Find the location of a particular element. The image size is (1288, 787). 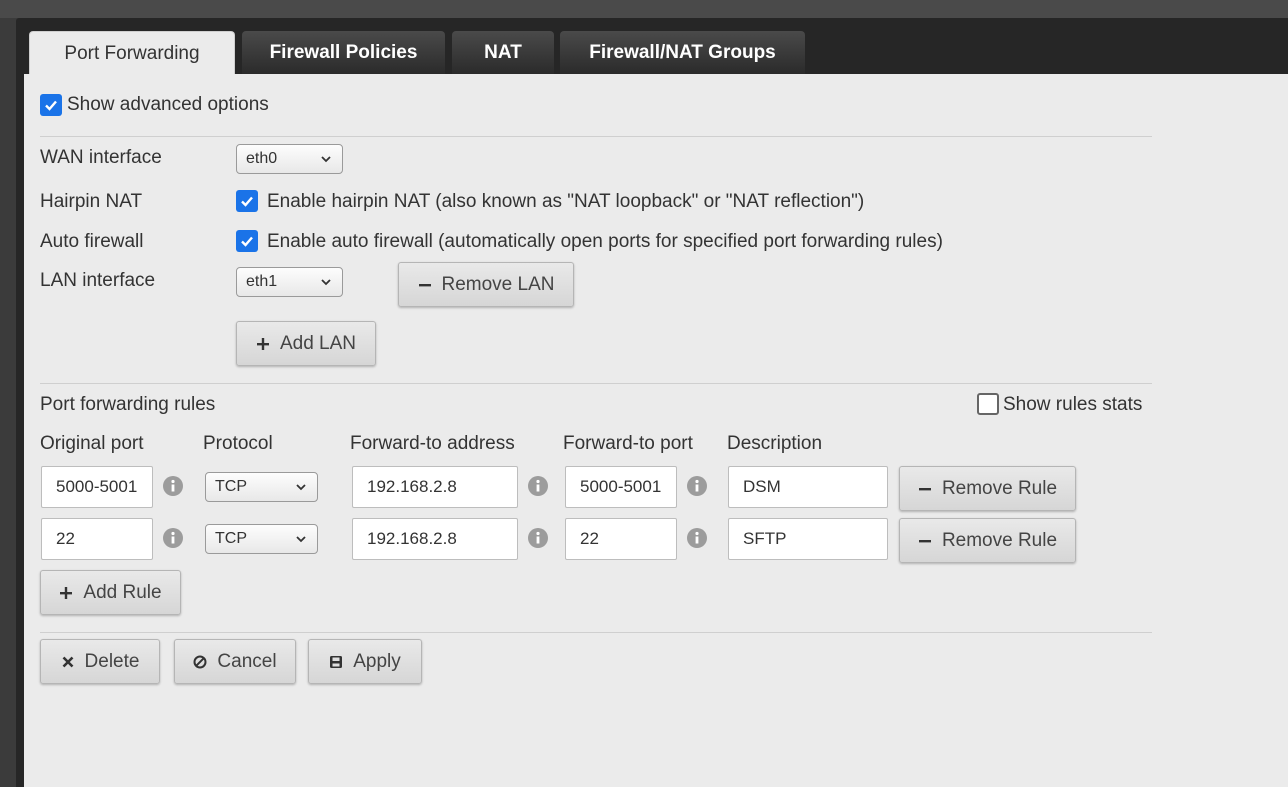

wan-interface-label: WAN interface is located at coordinates (101, 157).